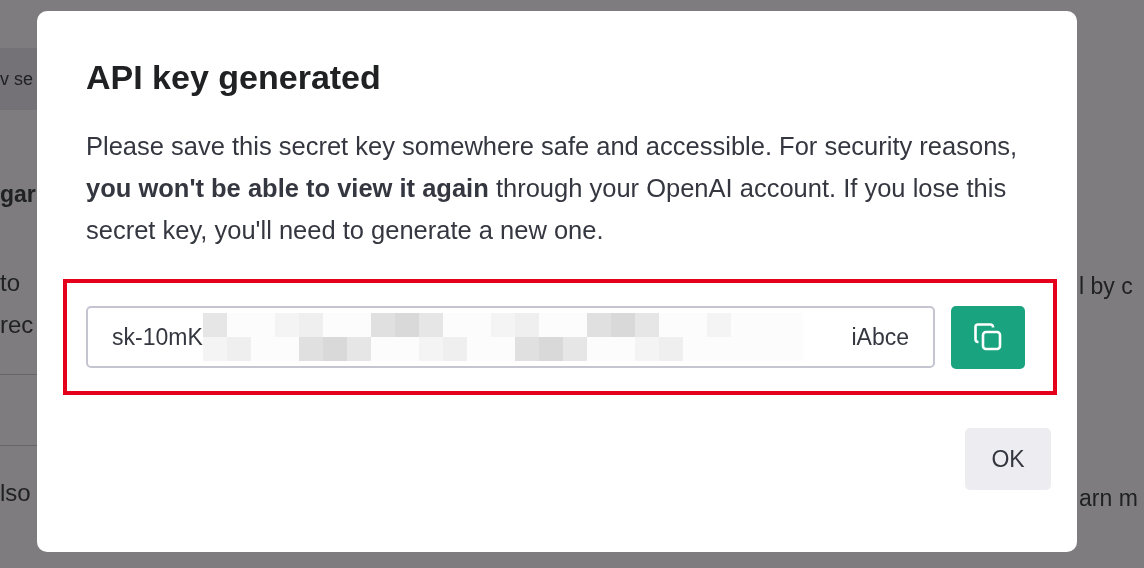  I want to click on background-text: arn m, so click(1108, 498).